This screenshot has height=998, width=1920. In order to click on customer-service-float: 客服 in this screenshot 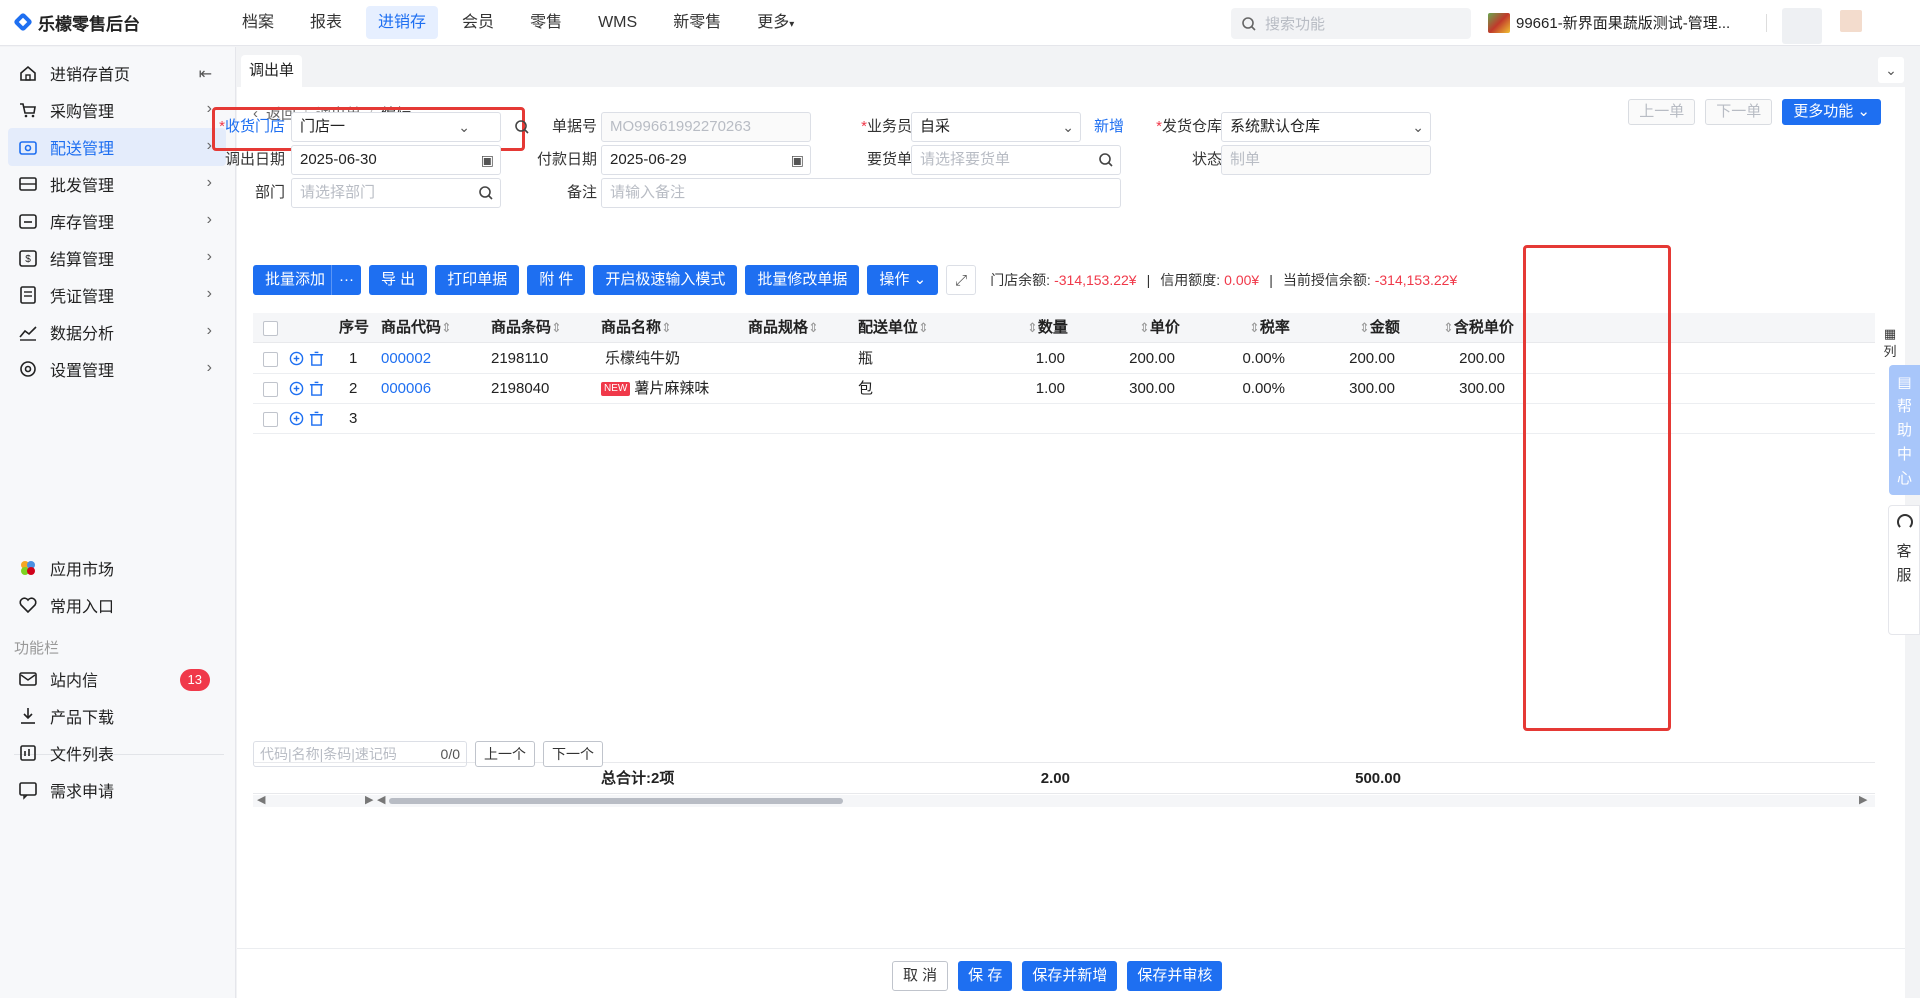, I will do `click(1904, 570)`.